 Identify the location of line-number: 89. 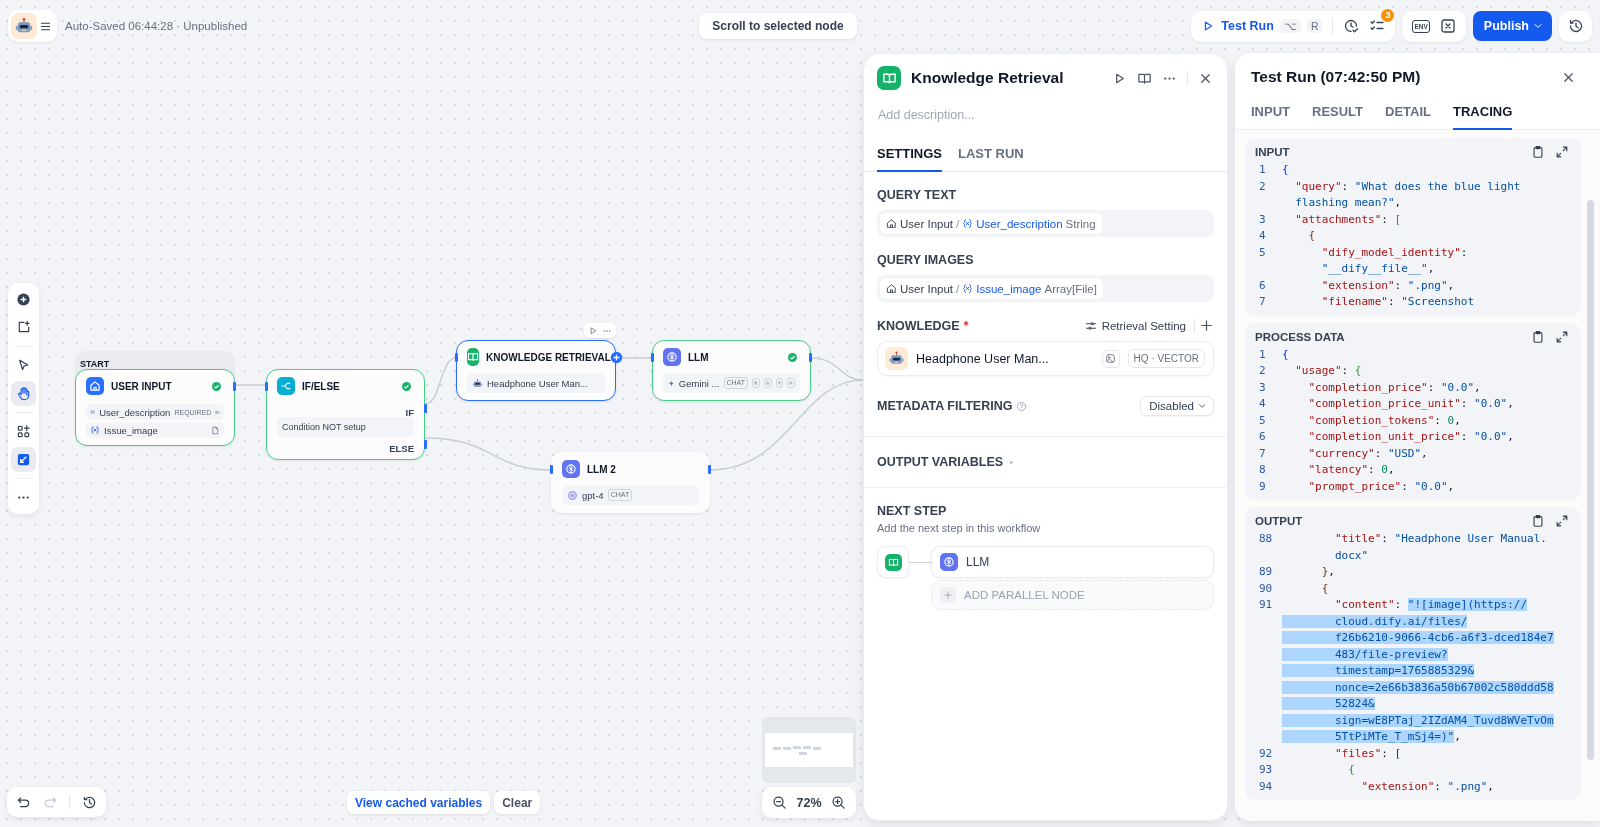
(1266, 572).